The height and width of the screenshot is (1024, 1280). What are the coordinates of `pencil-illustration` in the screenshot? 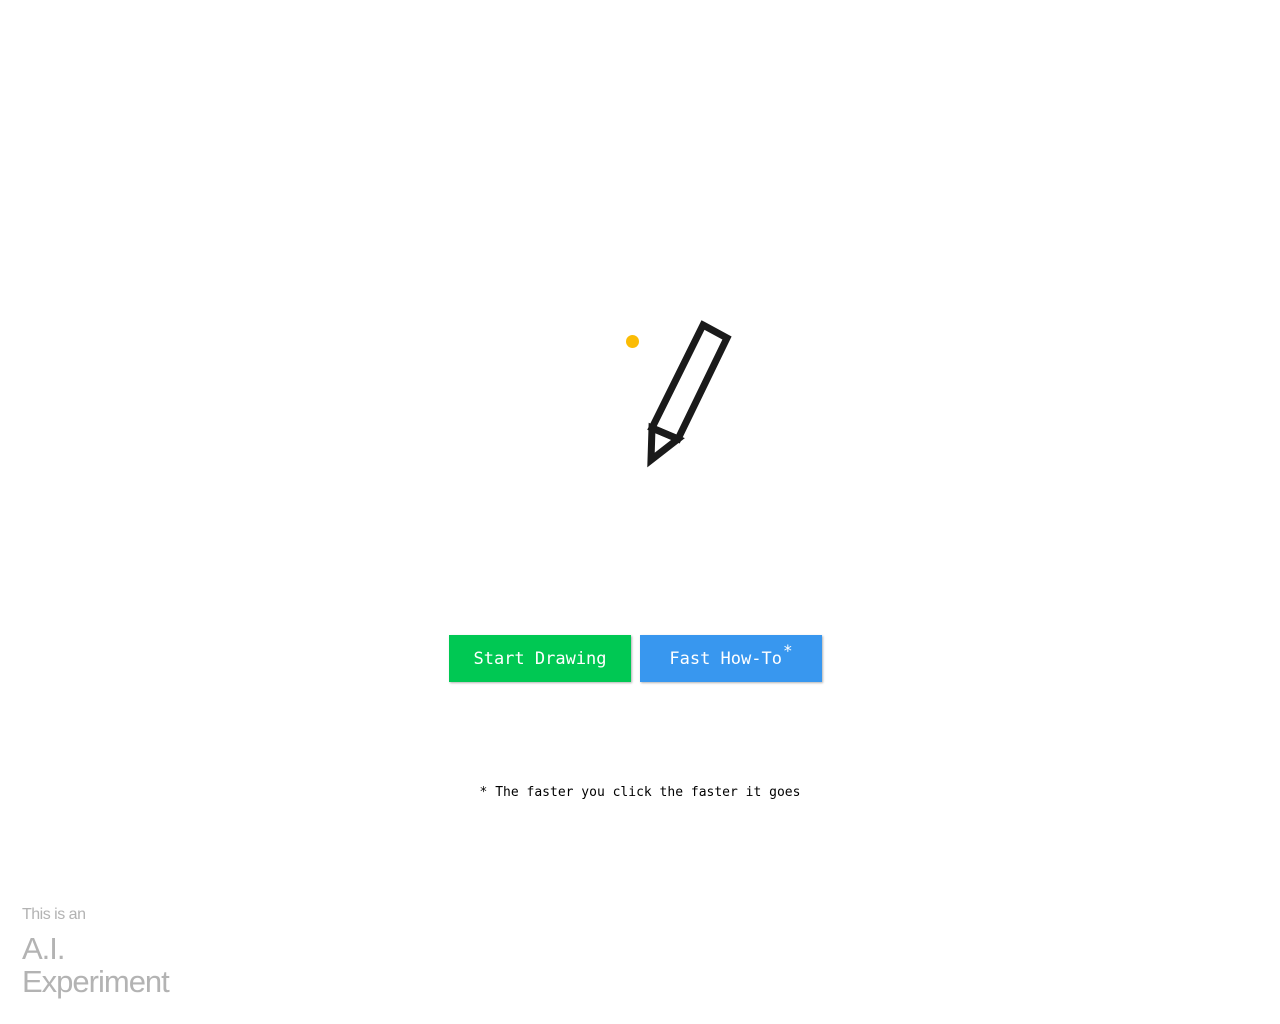 It's located at (680, 397).